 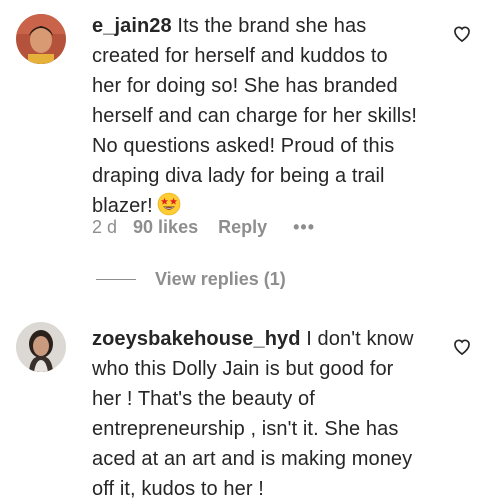 I want to click on star-struck-emoji, so click(x=169, y=204).